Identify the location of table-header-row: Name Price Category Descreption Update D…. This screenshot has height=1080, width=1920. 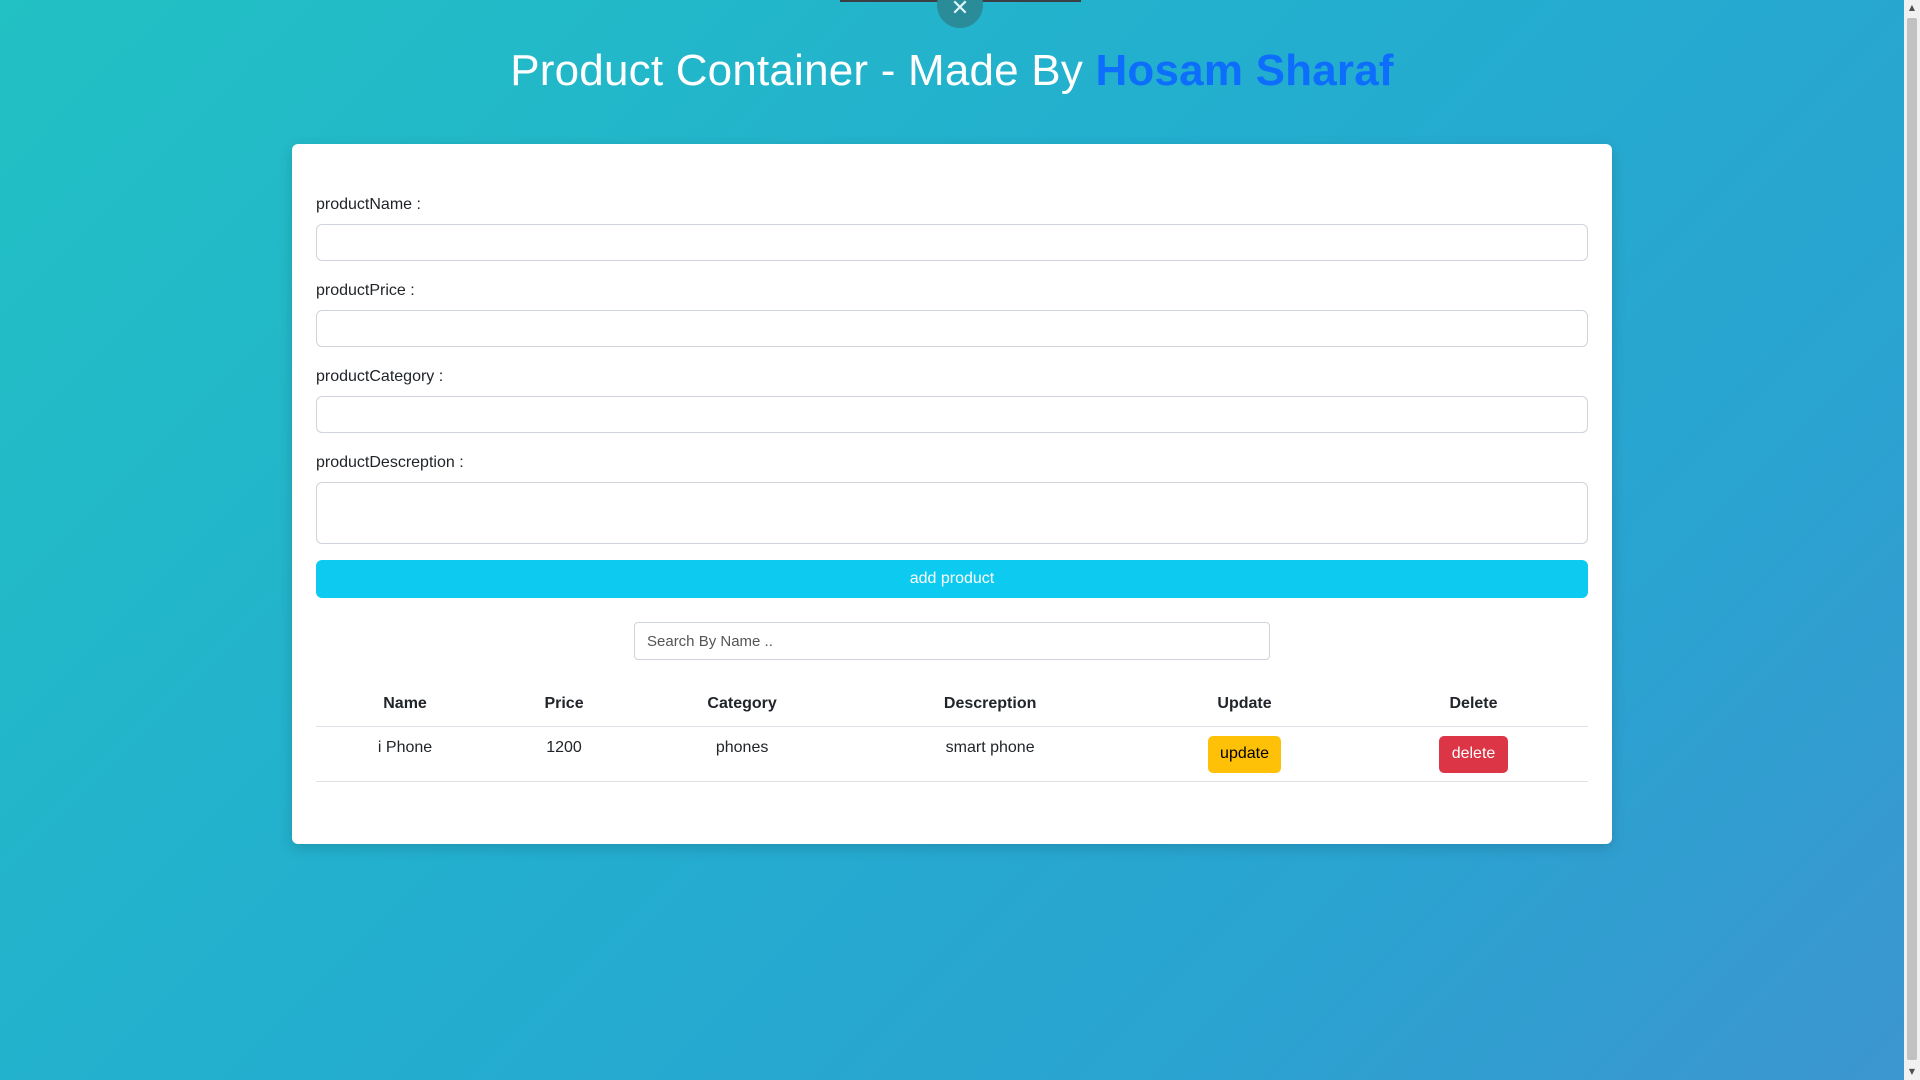
(952, 704).